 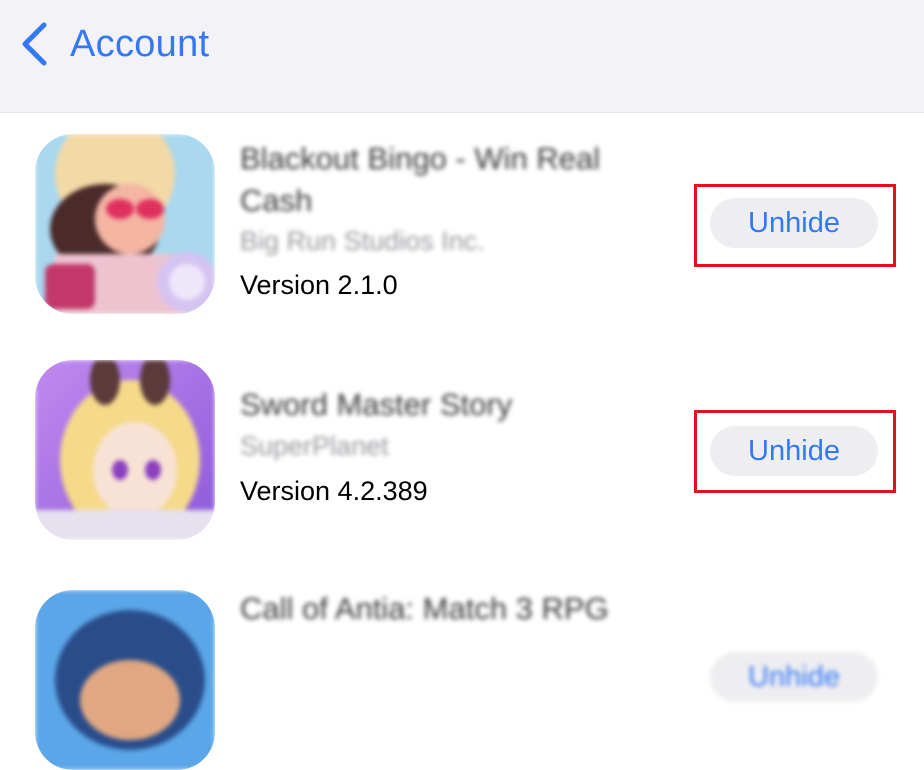 I want to click on unhide-button: Unhide, so click(x=794, y=677).